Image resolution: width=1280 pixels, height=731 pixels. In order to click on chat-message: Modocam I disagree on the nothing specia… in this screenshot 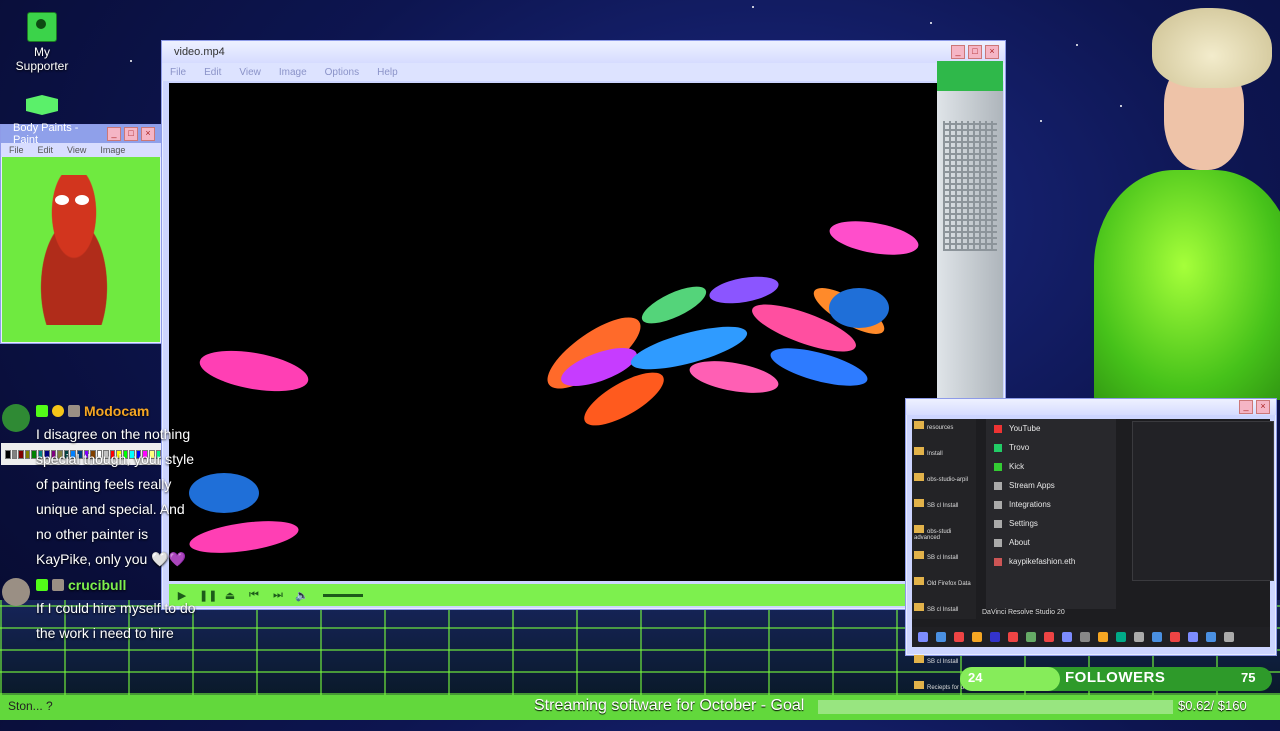, I will do `click(100, 486)`.